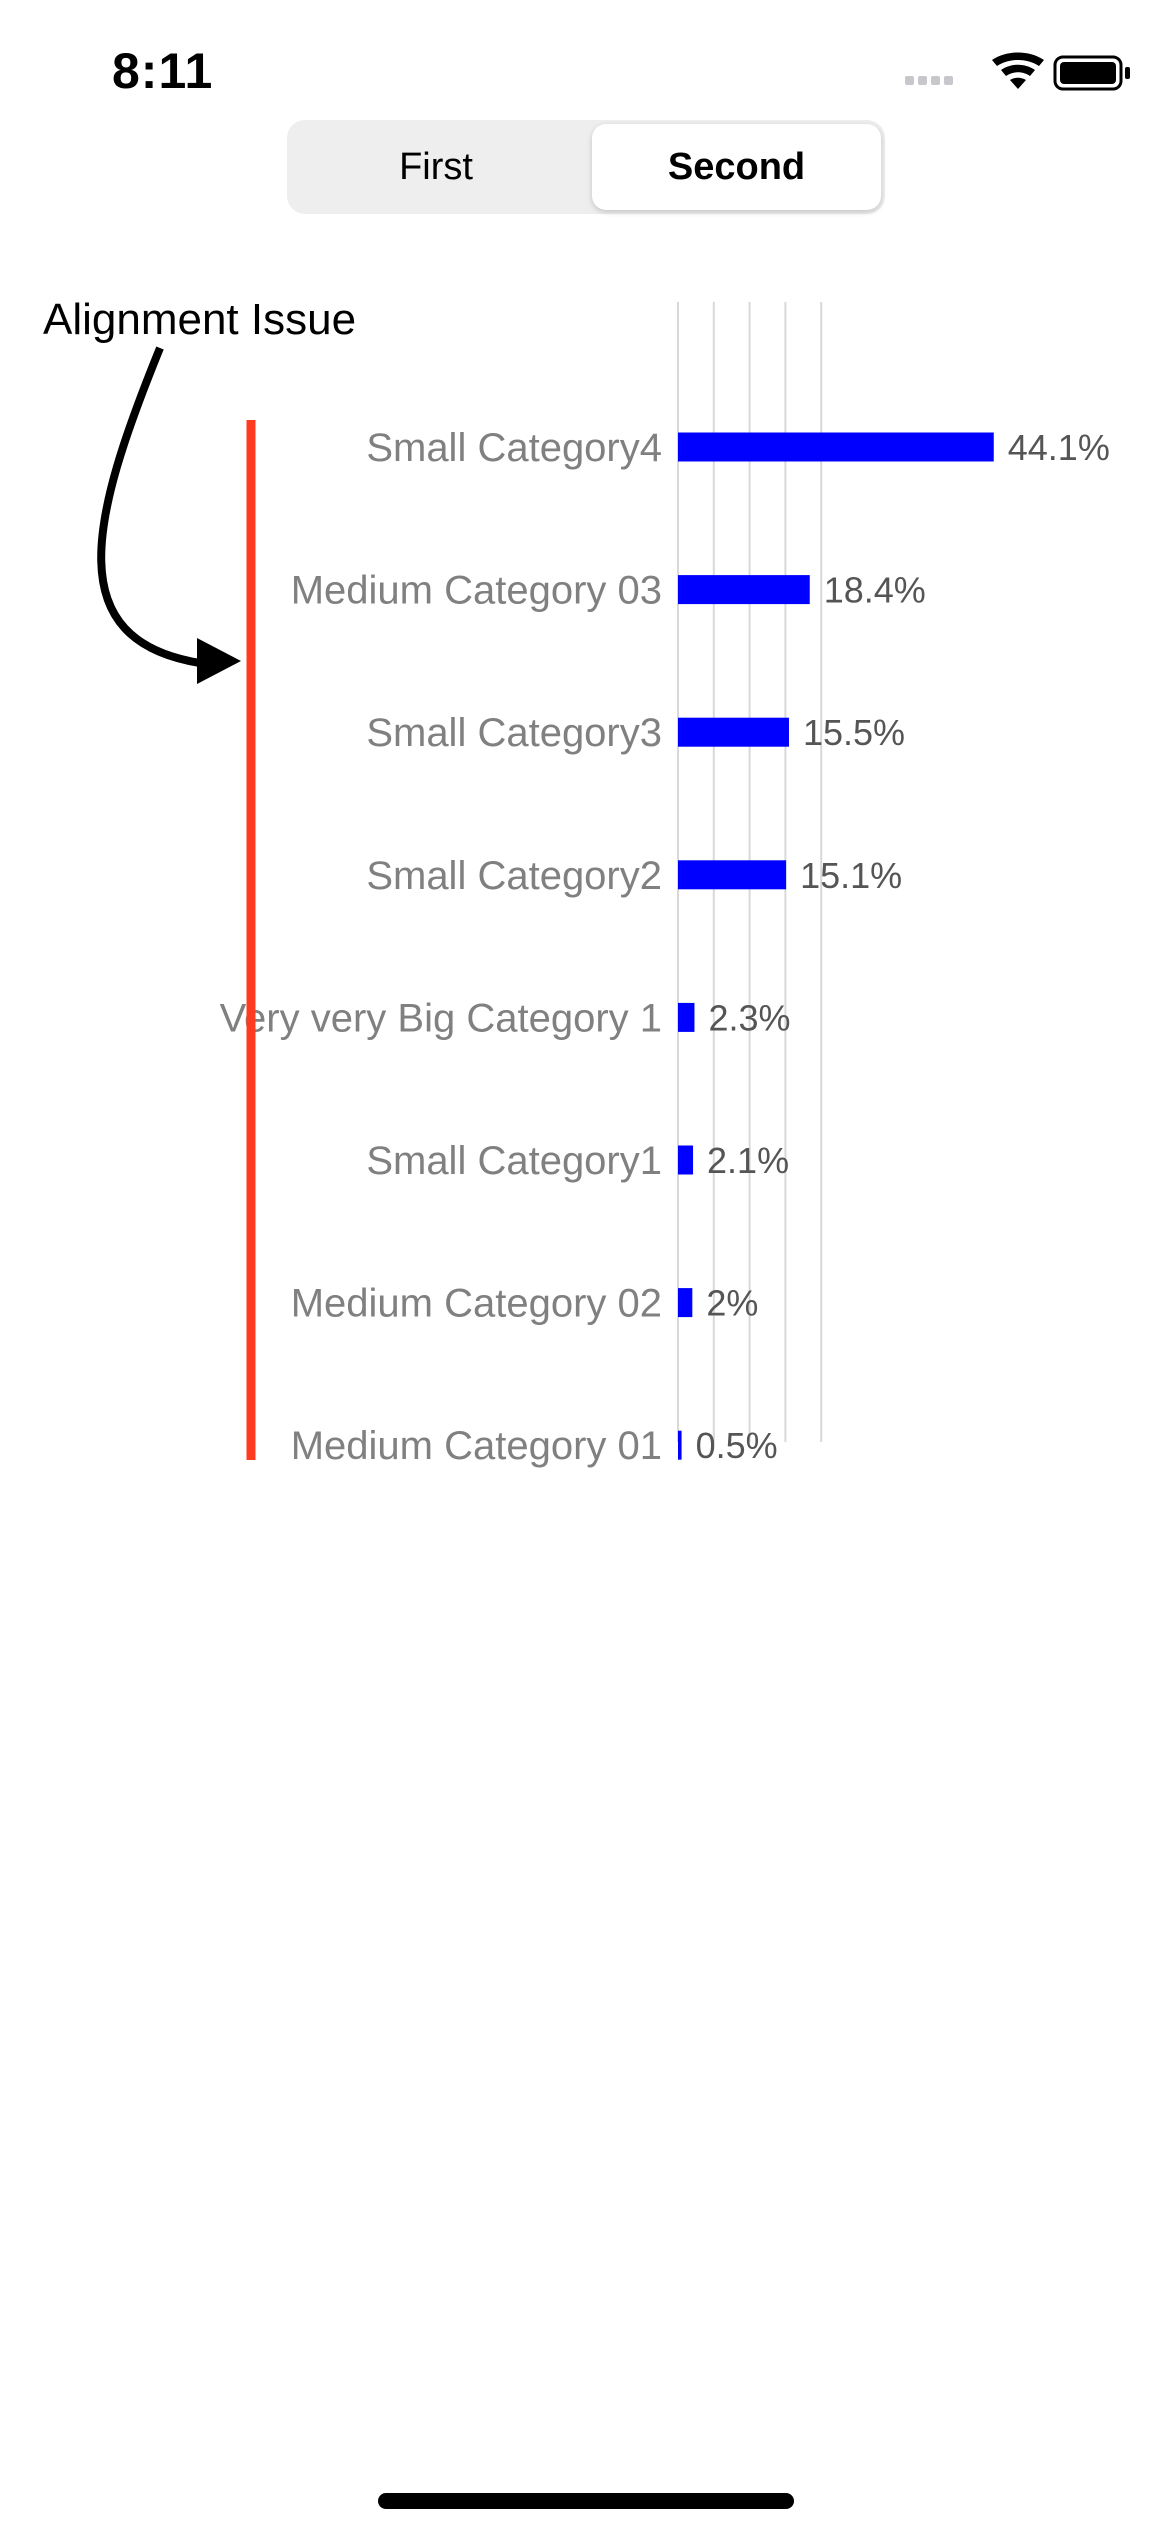 Image resolution: width=1170 pixels, height=2532 pixels. Describe the element at coordinates (514, 876) in the screenshot. I see `category-label: Small Category2` at that location.